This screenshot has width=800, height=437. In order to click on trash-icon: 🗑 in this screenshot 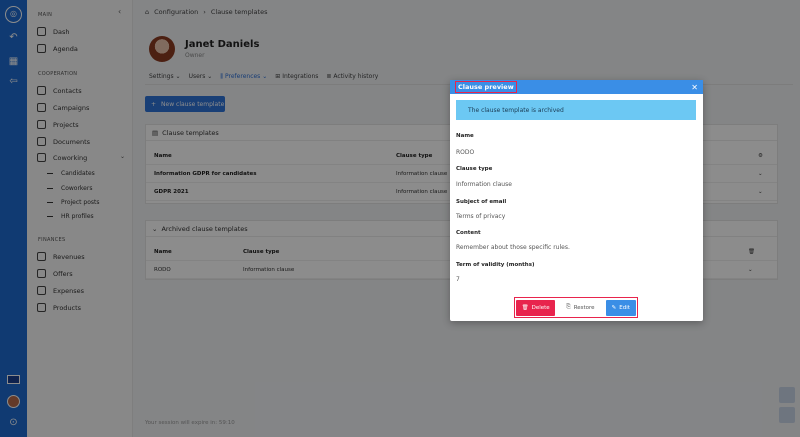, I will do `click(525, 307)`.